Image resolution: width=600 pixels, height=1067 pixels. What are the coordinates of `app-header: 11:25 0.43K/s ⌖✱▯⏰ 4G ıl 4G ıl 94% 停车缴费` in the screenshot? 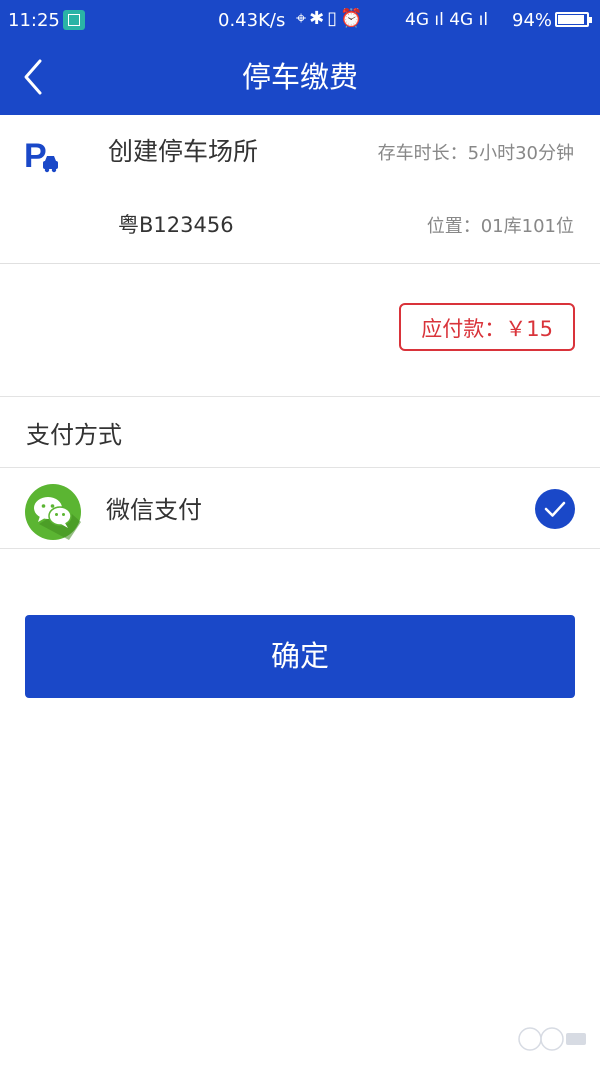 It's located at (300, 57).